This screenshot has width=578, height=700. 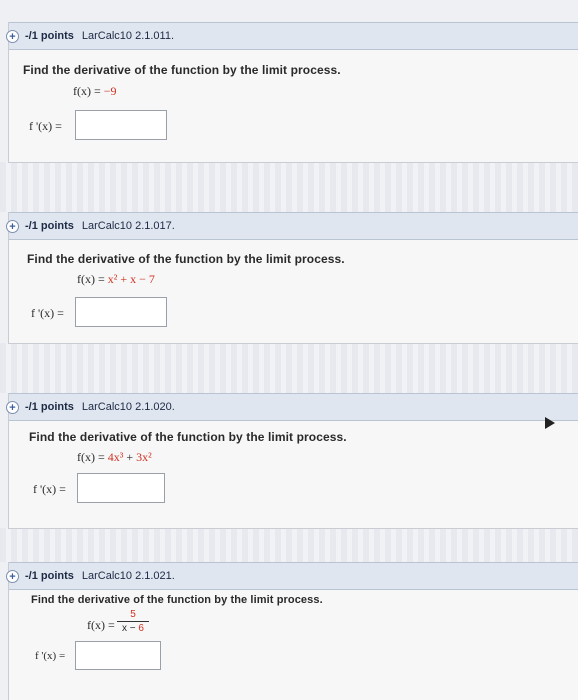 I want to click on question-id: LarCalc10 2.1.020., so click(x=128, y=407).